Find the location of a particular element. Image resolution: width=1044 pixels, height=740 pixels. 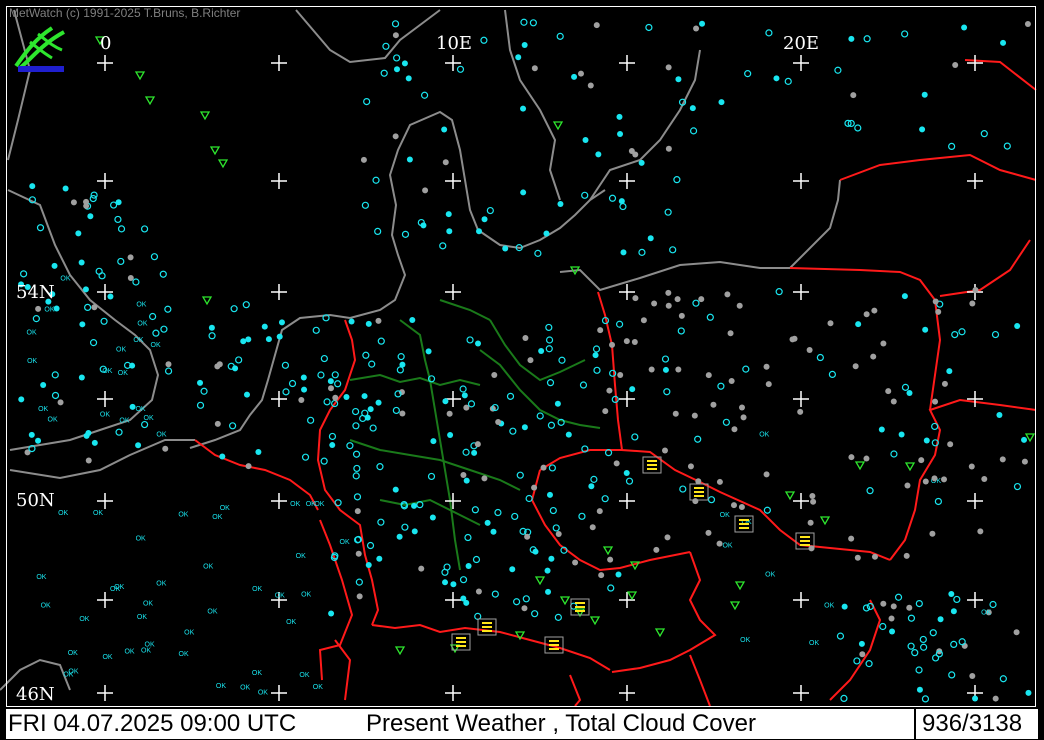

station-ok-36: OK is located at coordinates (280, 596).